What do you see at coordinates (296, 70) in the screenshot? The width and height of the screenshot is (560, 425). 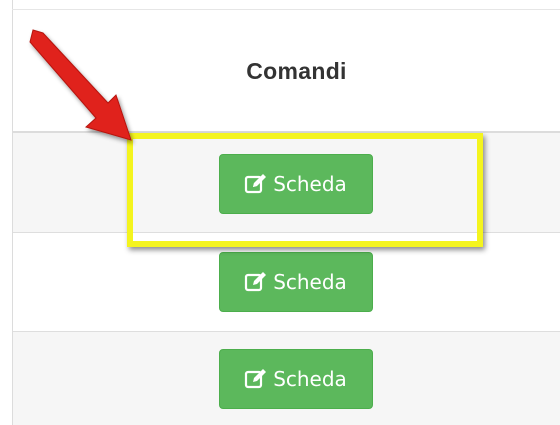 I see `column-header-comandi: Comandi` at bounding box center [296, 70].